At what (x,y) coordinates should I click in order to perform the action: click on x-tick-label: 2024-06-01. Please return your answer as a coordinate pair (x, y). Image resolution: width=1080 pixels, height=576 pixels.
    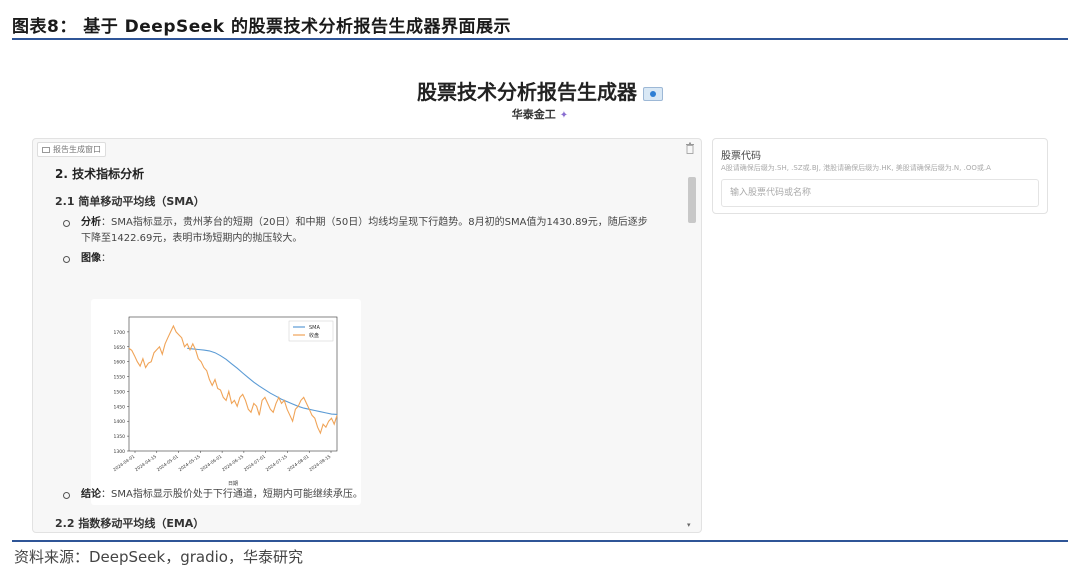
    Looking at the image, I should click on (211, 463).